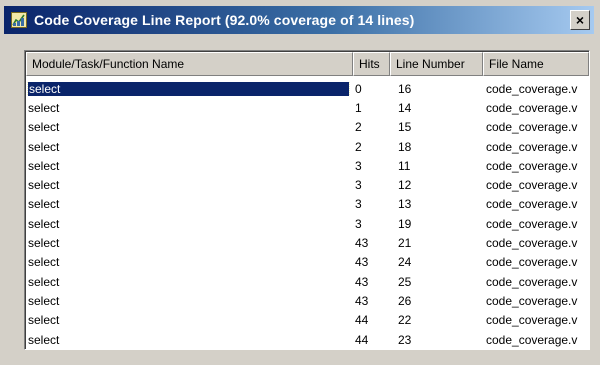 The height and width of the screenshot is (366, 601). I want to click on cell-line-number: 25, so click(436, 282).